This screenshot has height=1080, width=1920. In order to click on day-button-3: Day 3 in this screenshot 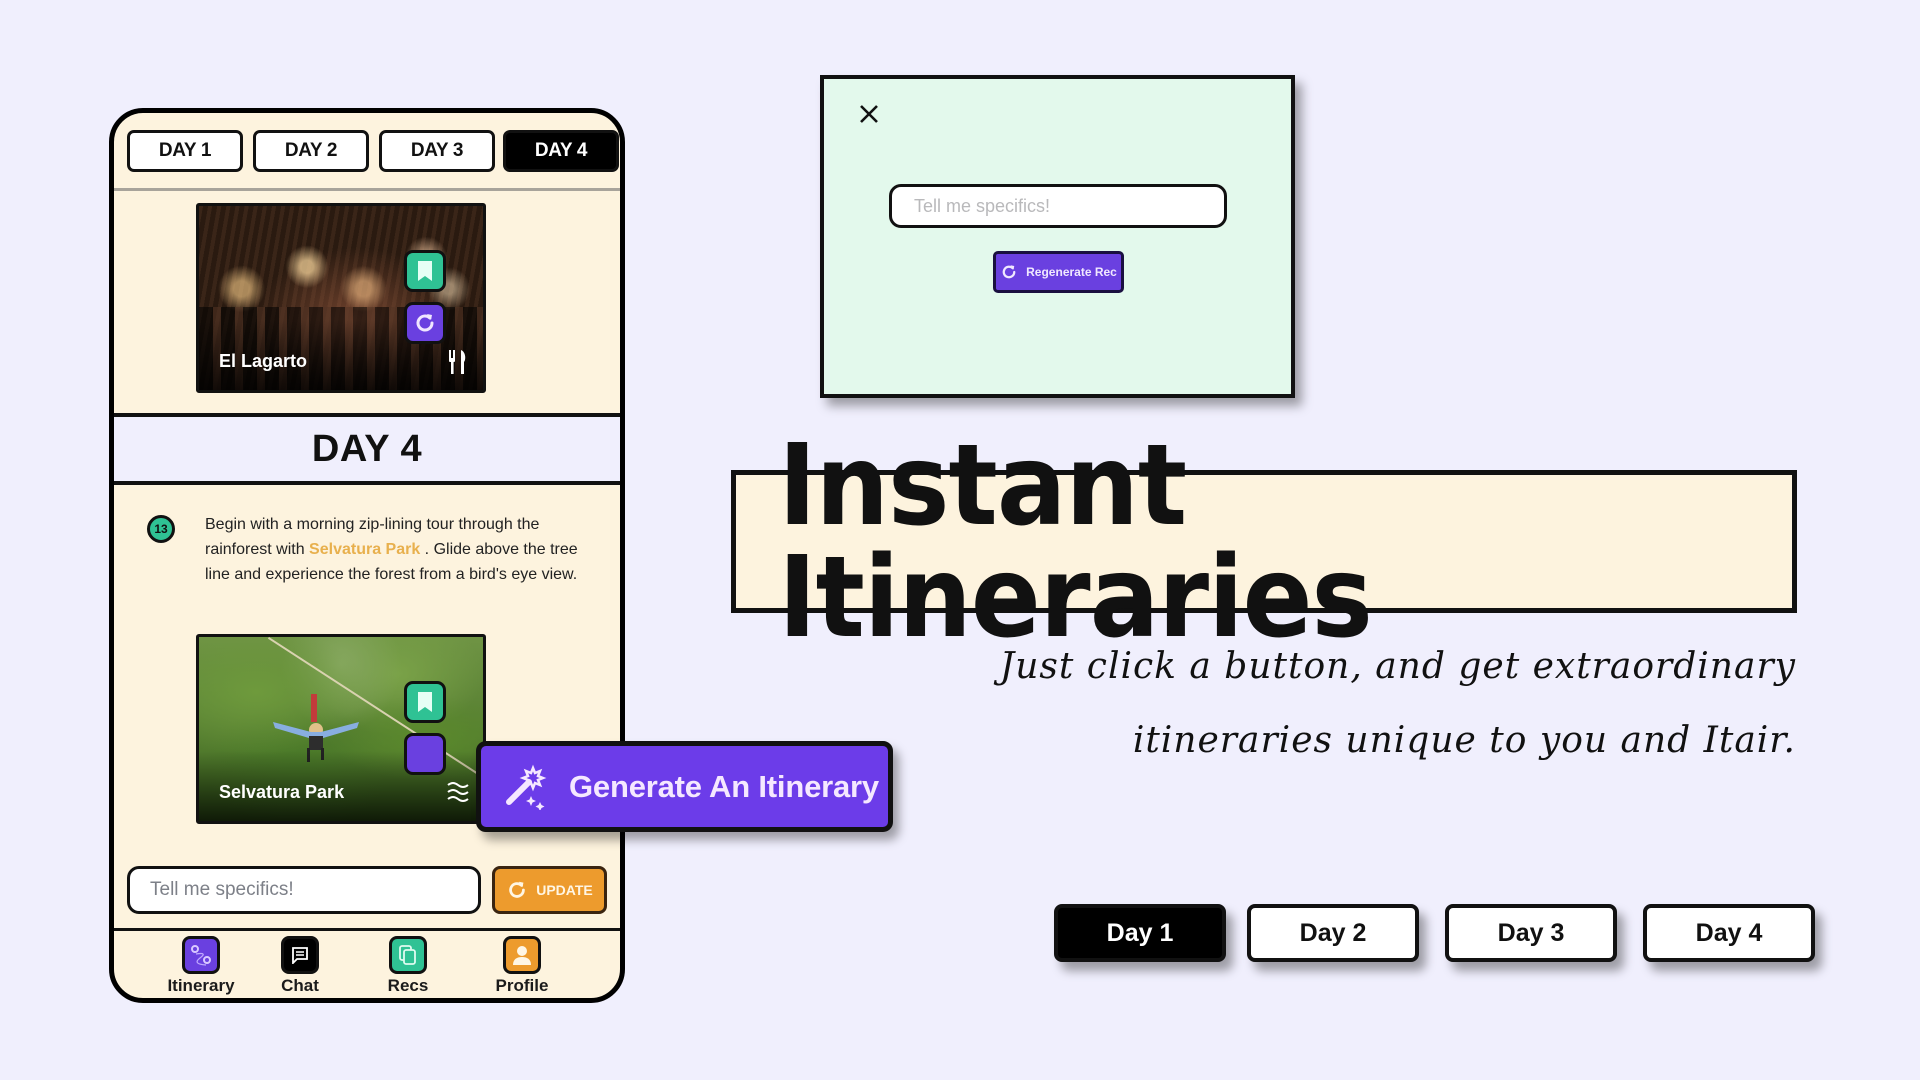, I will do `click(1531, 933)`.